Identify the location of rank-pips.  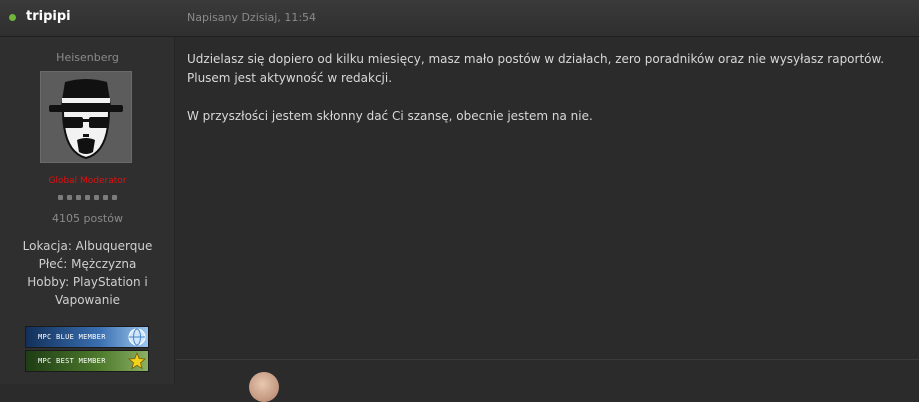
(87, 197).